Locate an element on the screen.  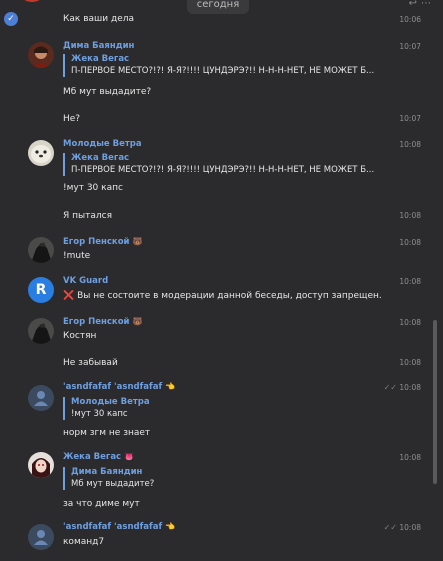
message-author: Жека Вегас 👅 is located at coordinates (98, 457).